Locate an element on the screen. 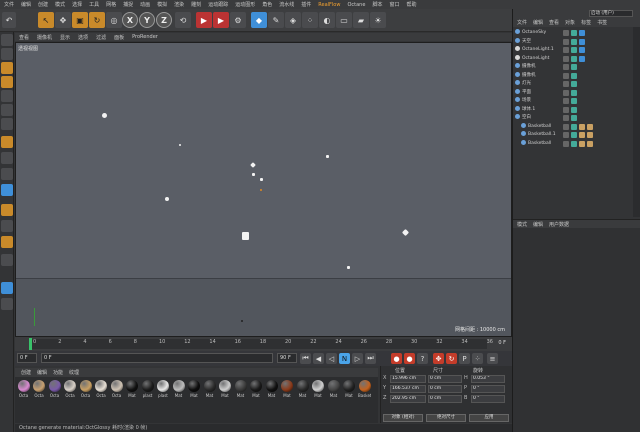 The height and width of the screenshot is (432, 640). object-menu-item: 书签 is located at coordinates (602, 22).